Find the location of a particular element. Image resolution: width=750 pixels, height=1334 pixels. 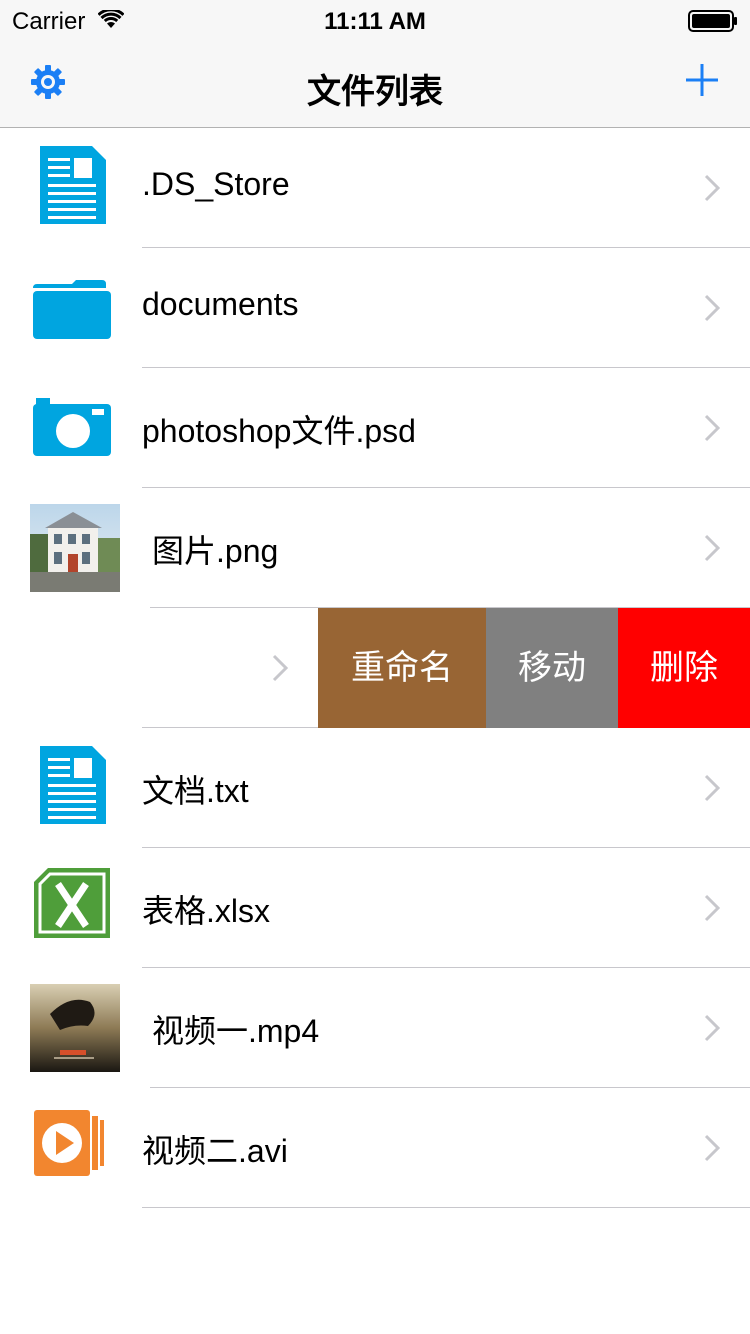

divider is located at coordinates (446, 1207).